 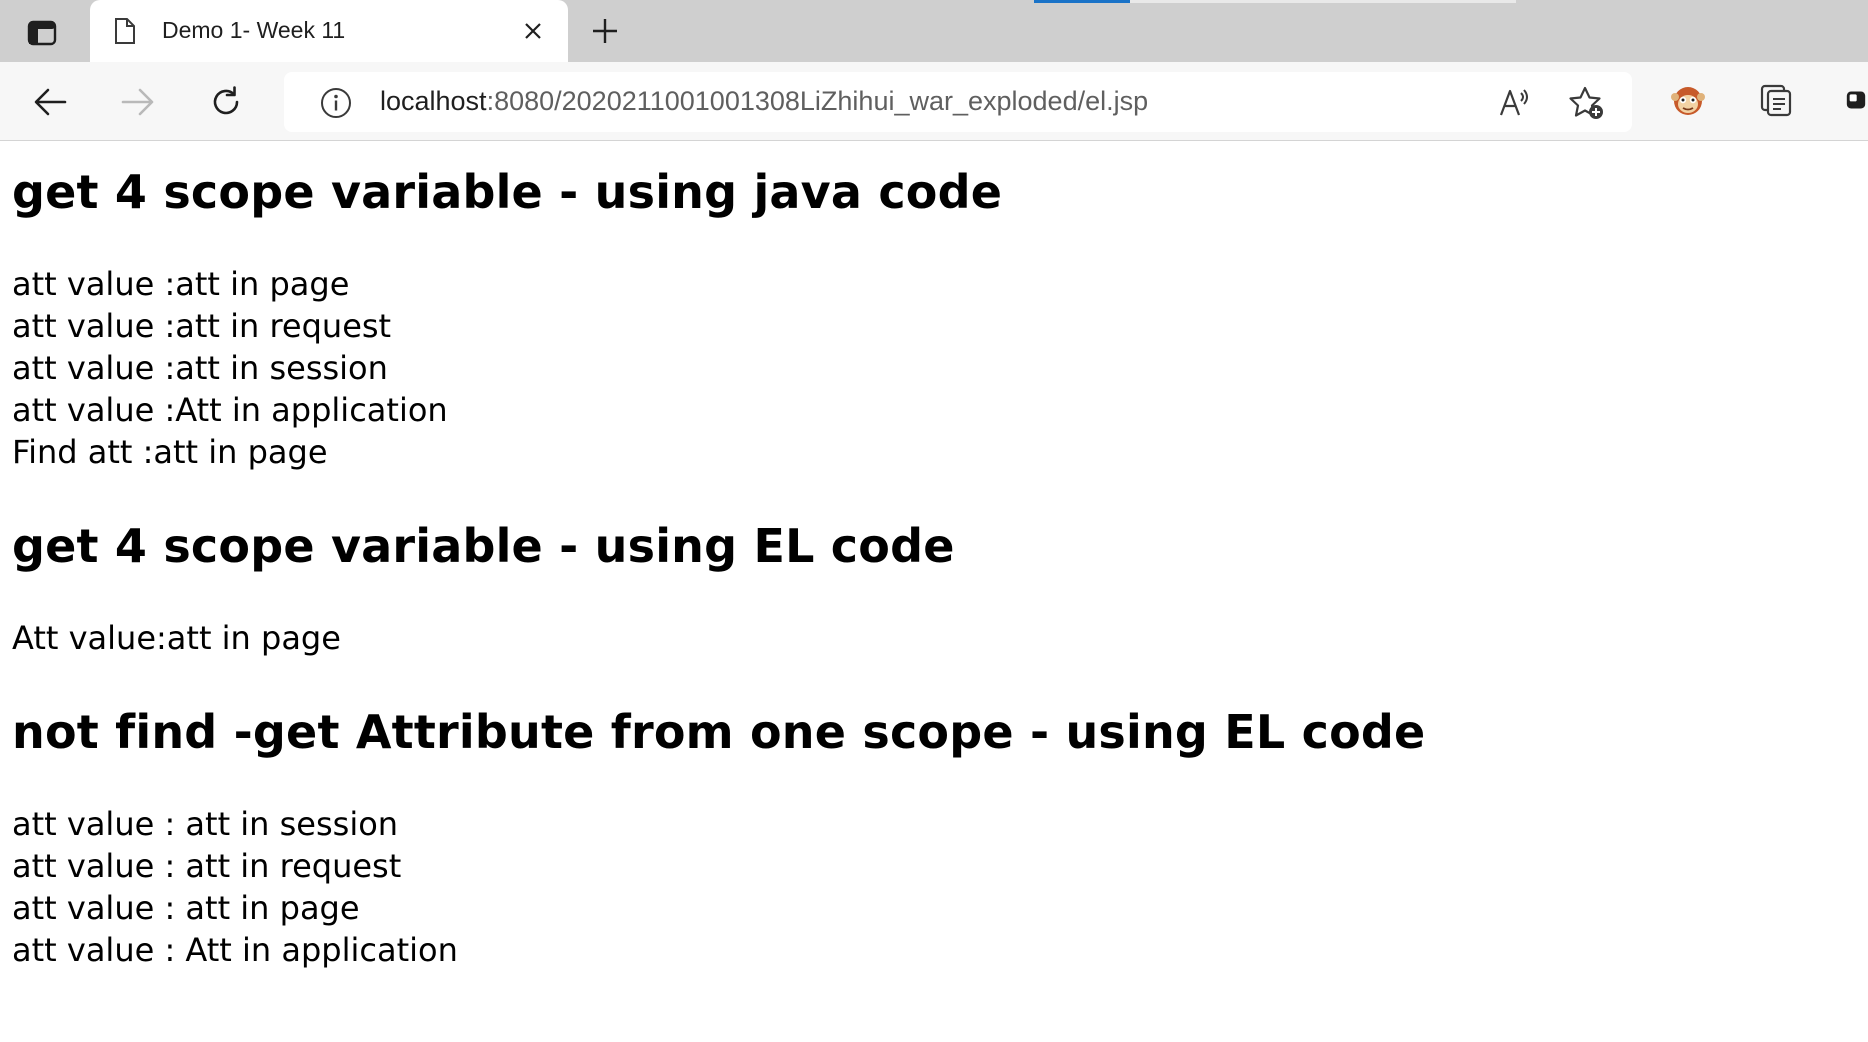 What do you see at coordinates (205, 824) in the screenshot?
I see `output-line: att value : att in session` at bounding box center [205, 824].